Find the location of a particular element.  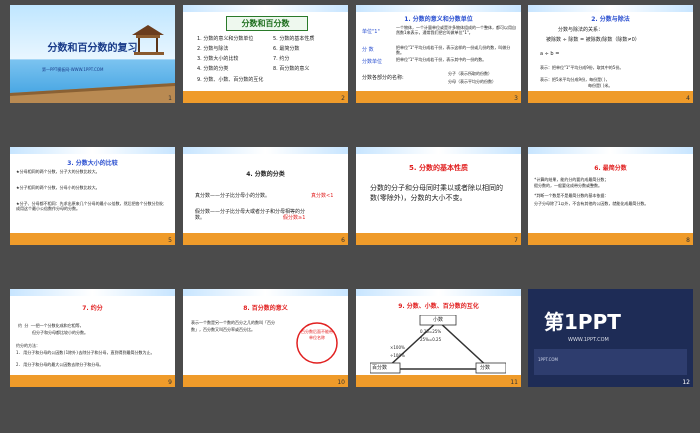

menu-item: 5. 分数的基本性质 is located at coordinates (294, 39).